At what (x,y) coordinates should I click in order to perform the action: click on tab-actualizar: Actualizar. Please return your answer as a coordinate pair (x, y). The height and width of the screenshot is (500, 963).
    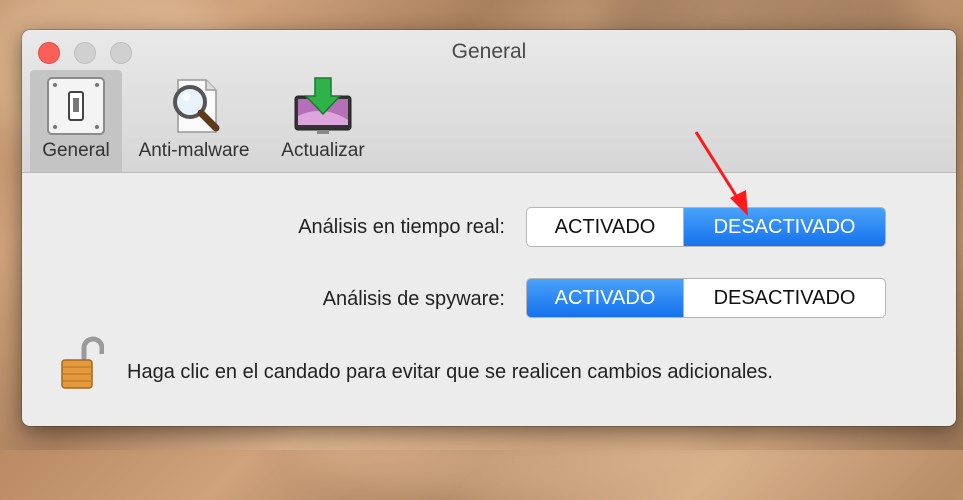
    Looking at the image, I should click on (323, 121).